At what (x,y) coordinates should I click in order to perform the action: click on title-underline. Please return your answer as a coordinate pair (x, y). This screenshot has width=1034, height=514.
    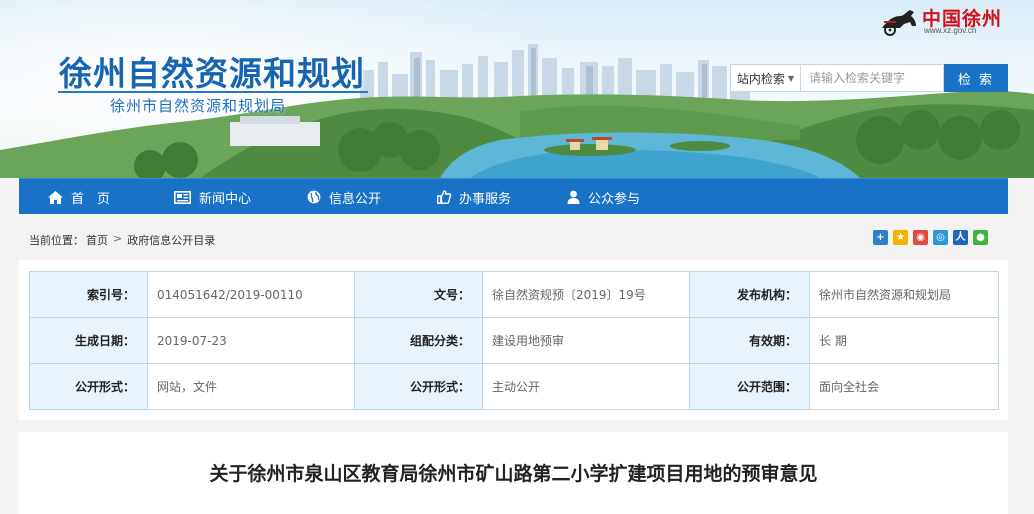
    Looking at the image, I should click on (213, 92).